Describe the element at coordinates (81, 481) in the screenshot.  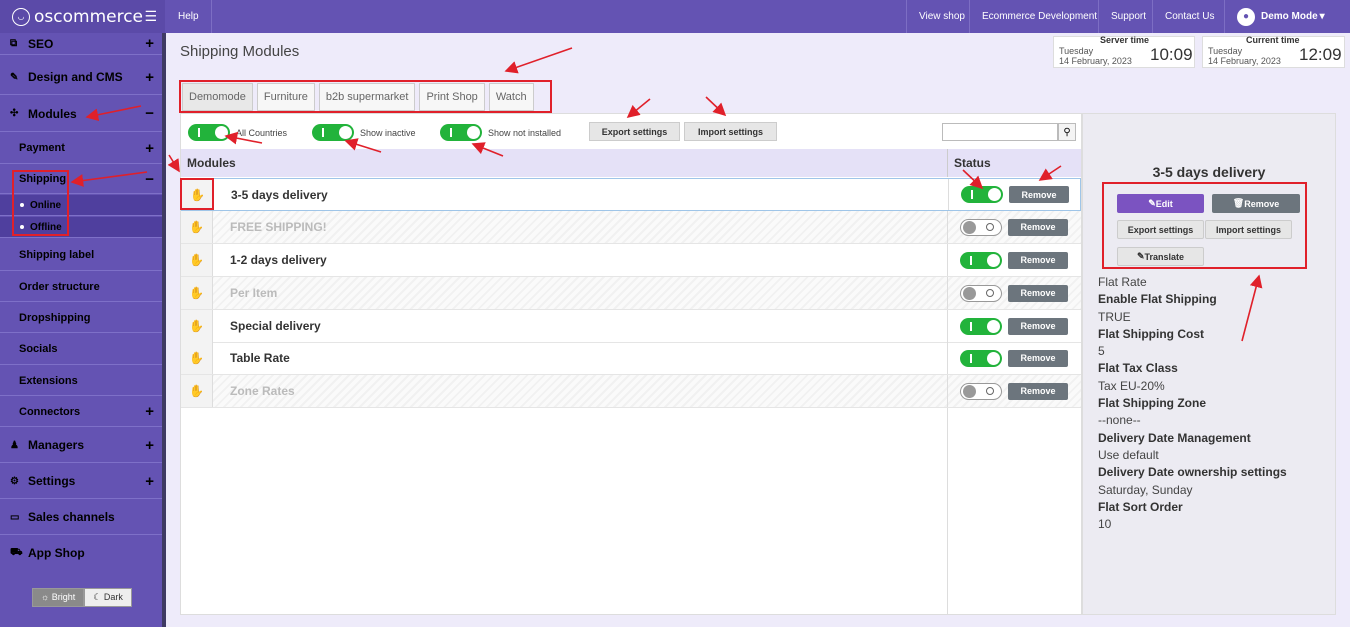
I see `sidebar-item-settings: ⚙ Settings +` at that location.